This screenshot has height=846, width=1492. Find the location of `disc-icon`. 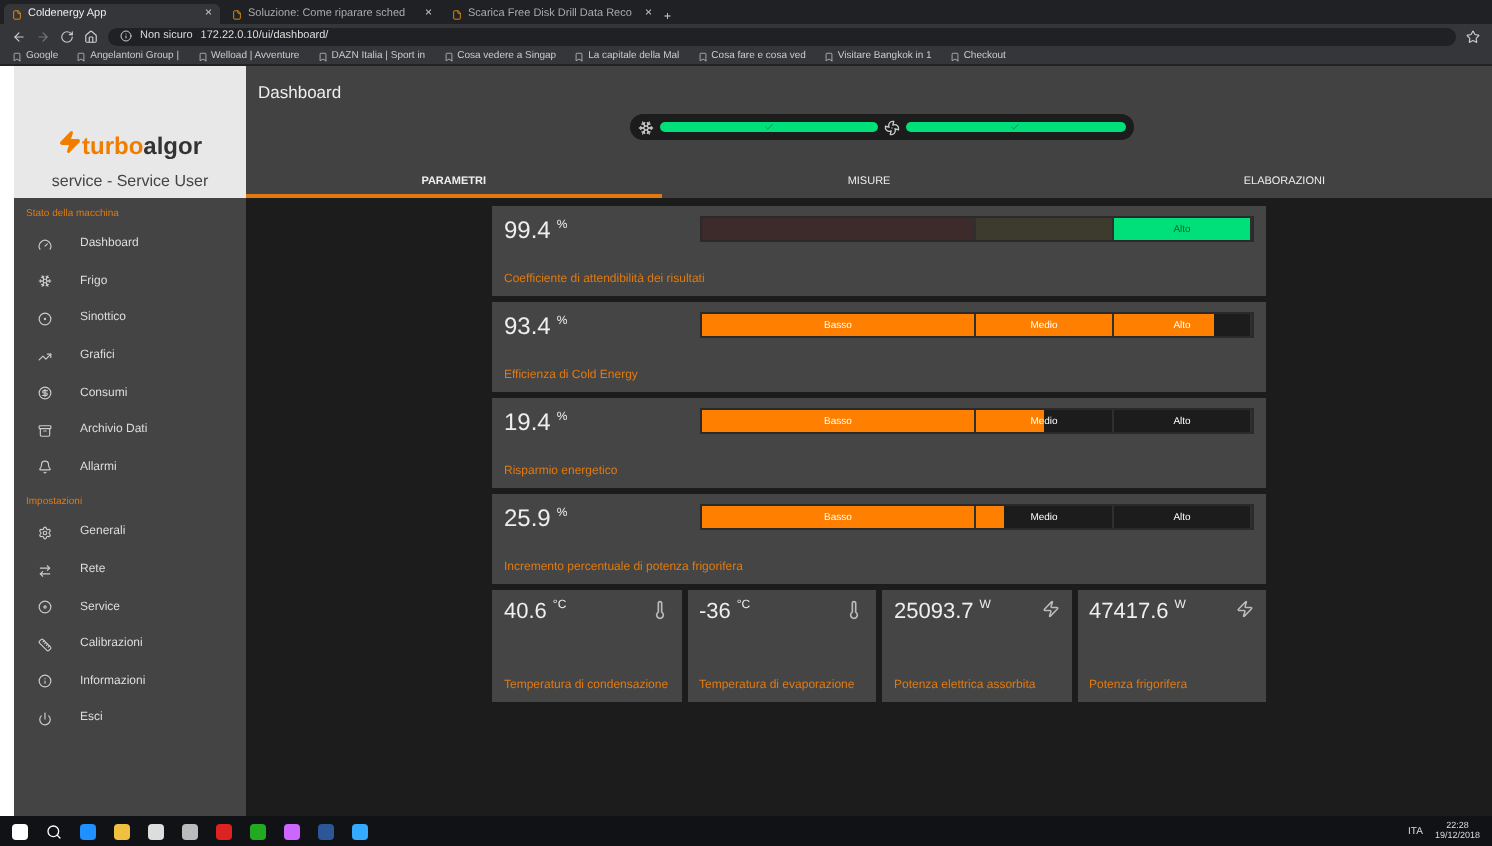

disc-icon is located at coordinates (45, 607).